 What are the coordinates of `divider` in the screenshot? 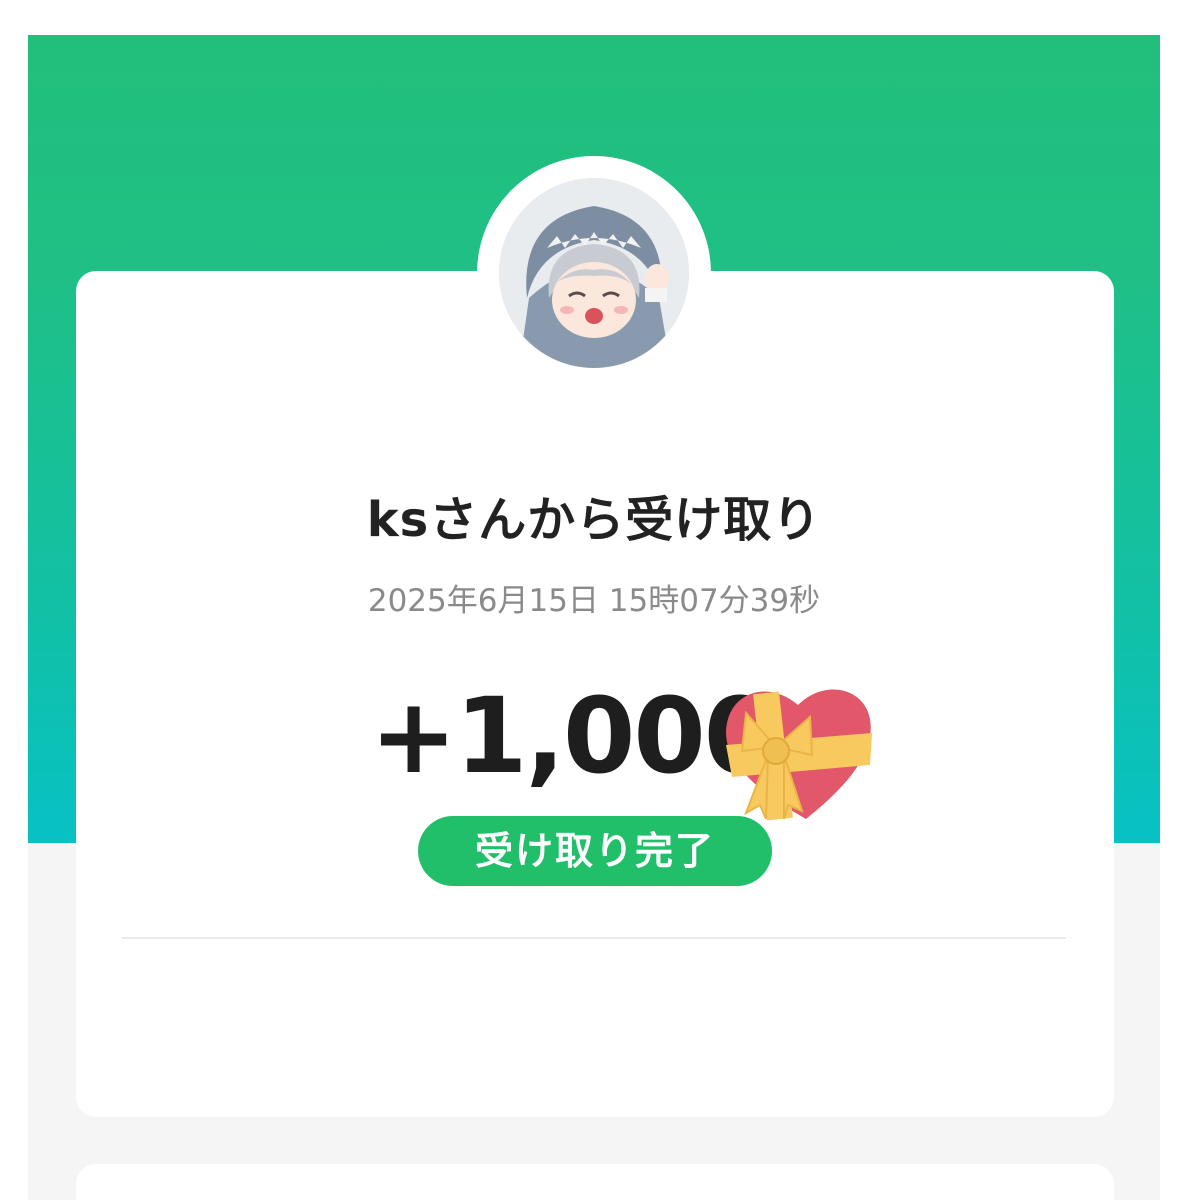 It's located at (594, 938).